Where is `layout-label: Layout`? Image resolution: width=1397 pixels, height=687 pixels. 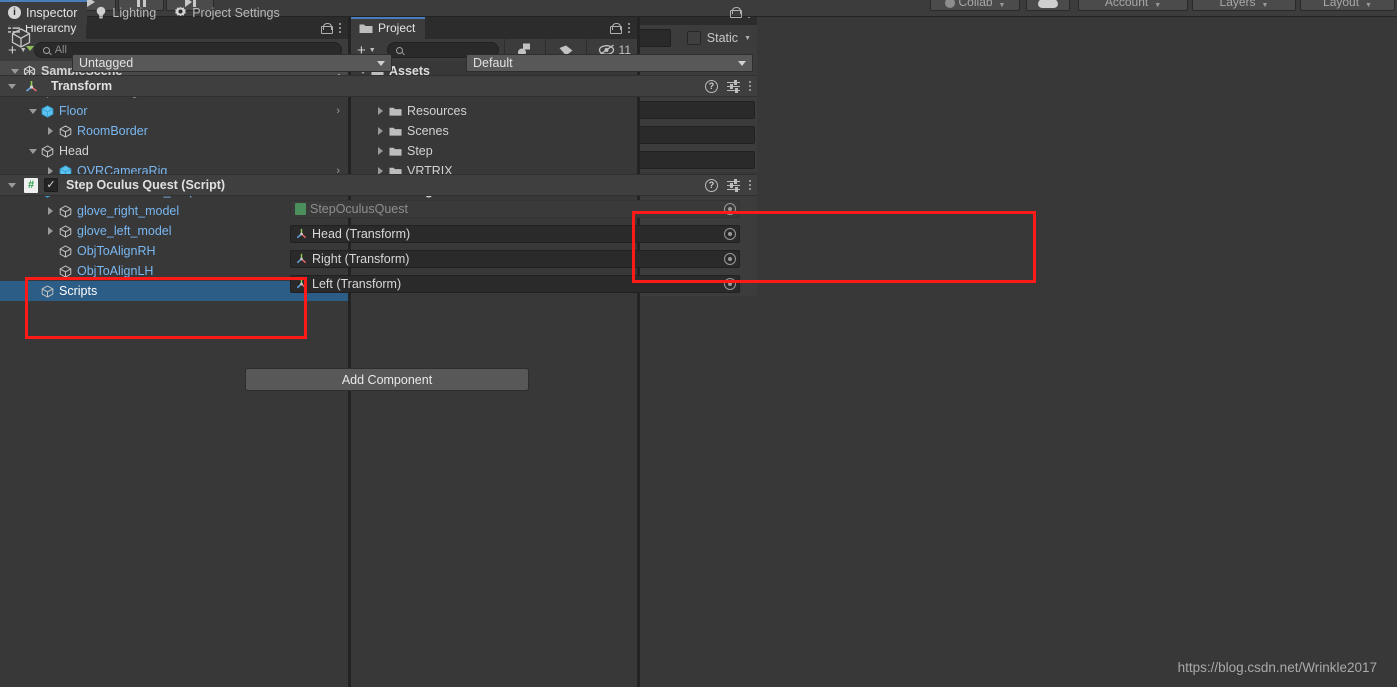
layout-label: Layout is located at coordinates (1341, 4).